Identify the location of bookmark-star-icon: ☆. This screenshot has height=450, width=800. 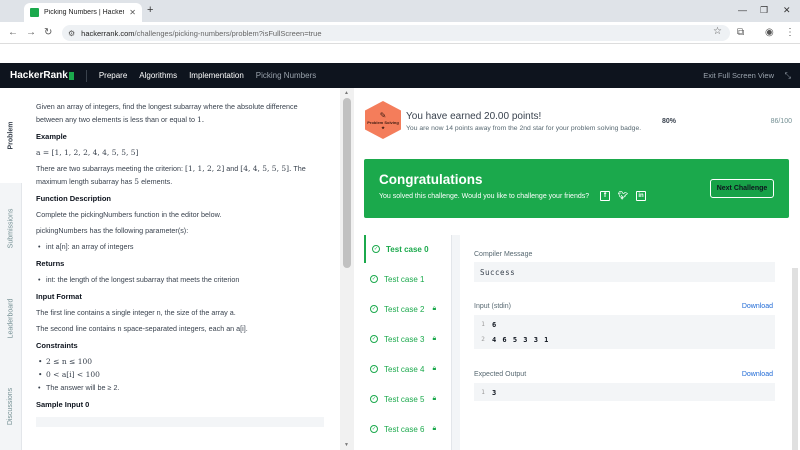
(717, 31).